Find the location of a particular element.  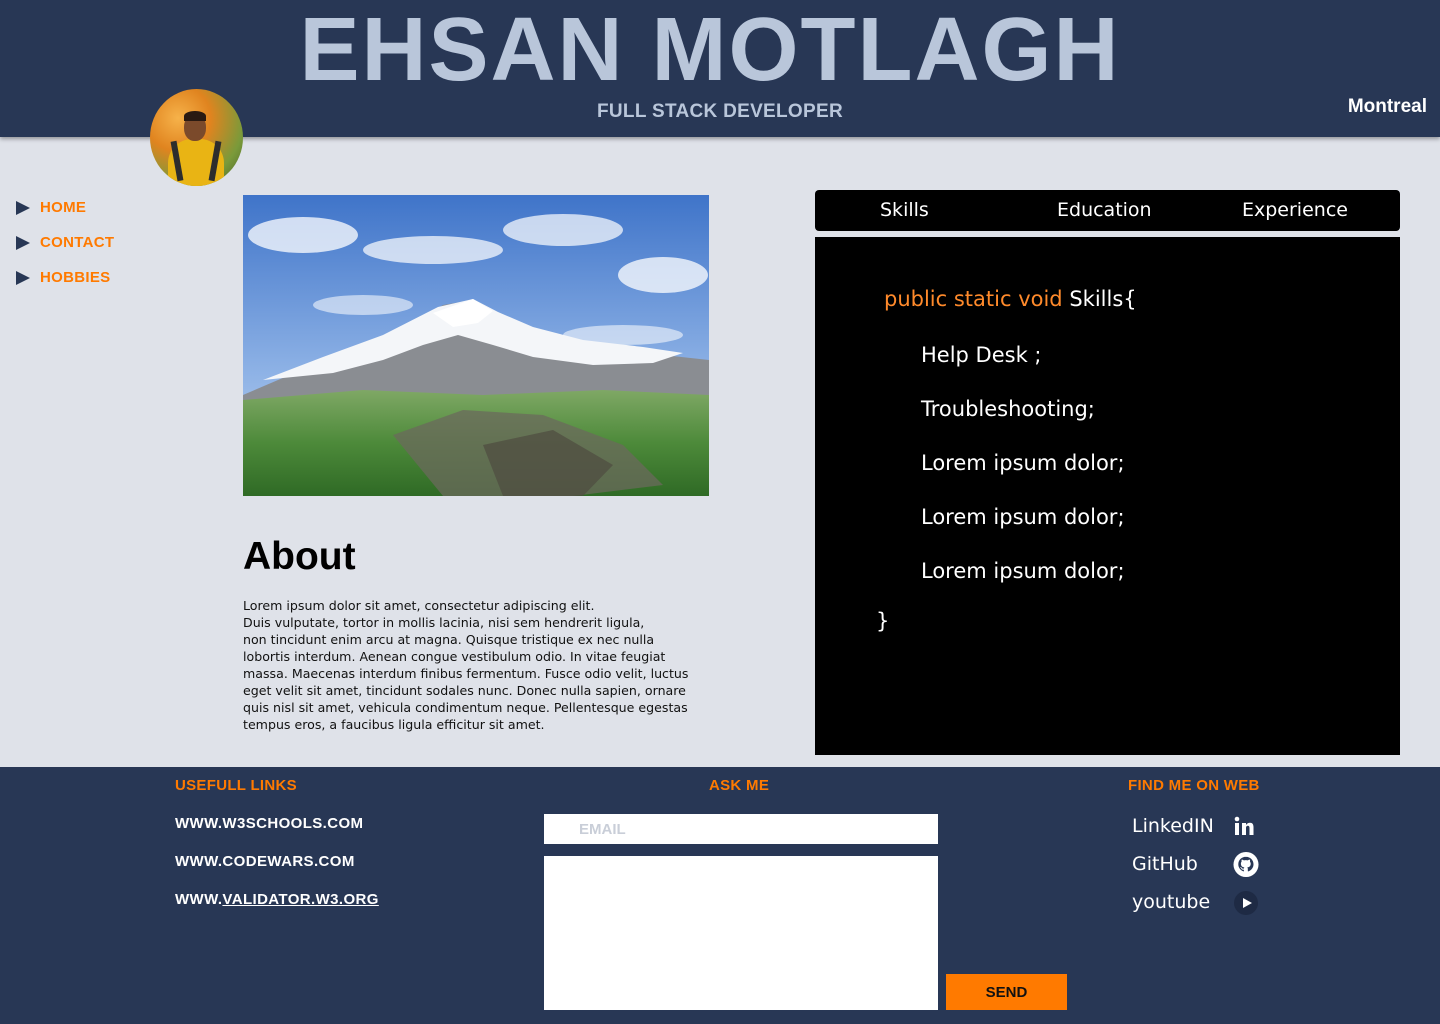

tab-skills: Skills is located at coordinates (904, 210).